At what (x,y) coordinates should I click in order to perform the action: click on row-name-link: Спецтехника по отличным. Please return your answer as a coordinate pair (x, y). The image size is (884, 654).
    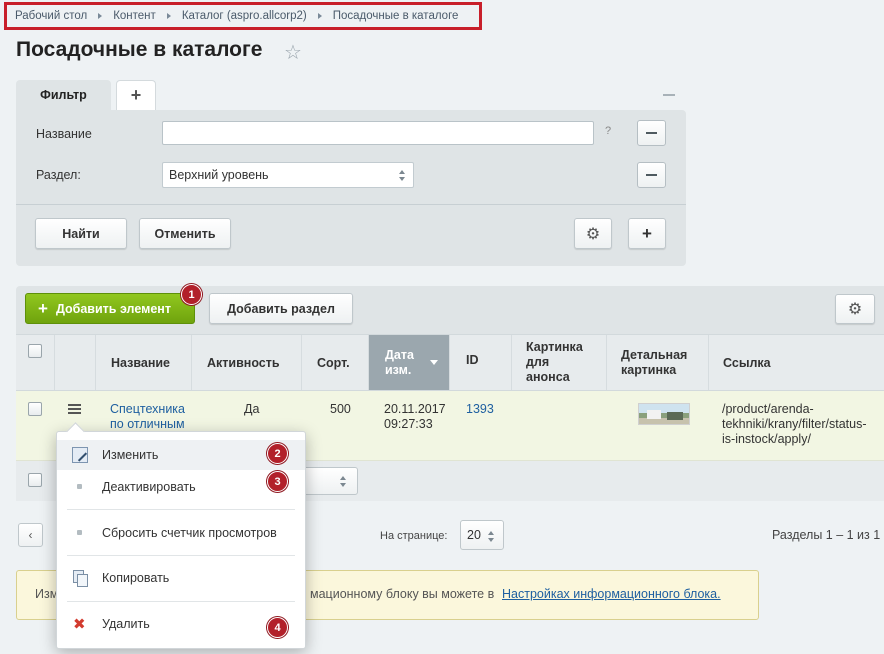
    Looking at the image, I should click on (147, 417).